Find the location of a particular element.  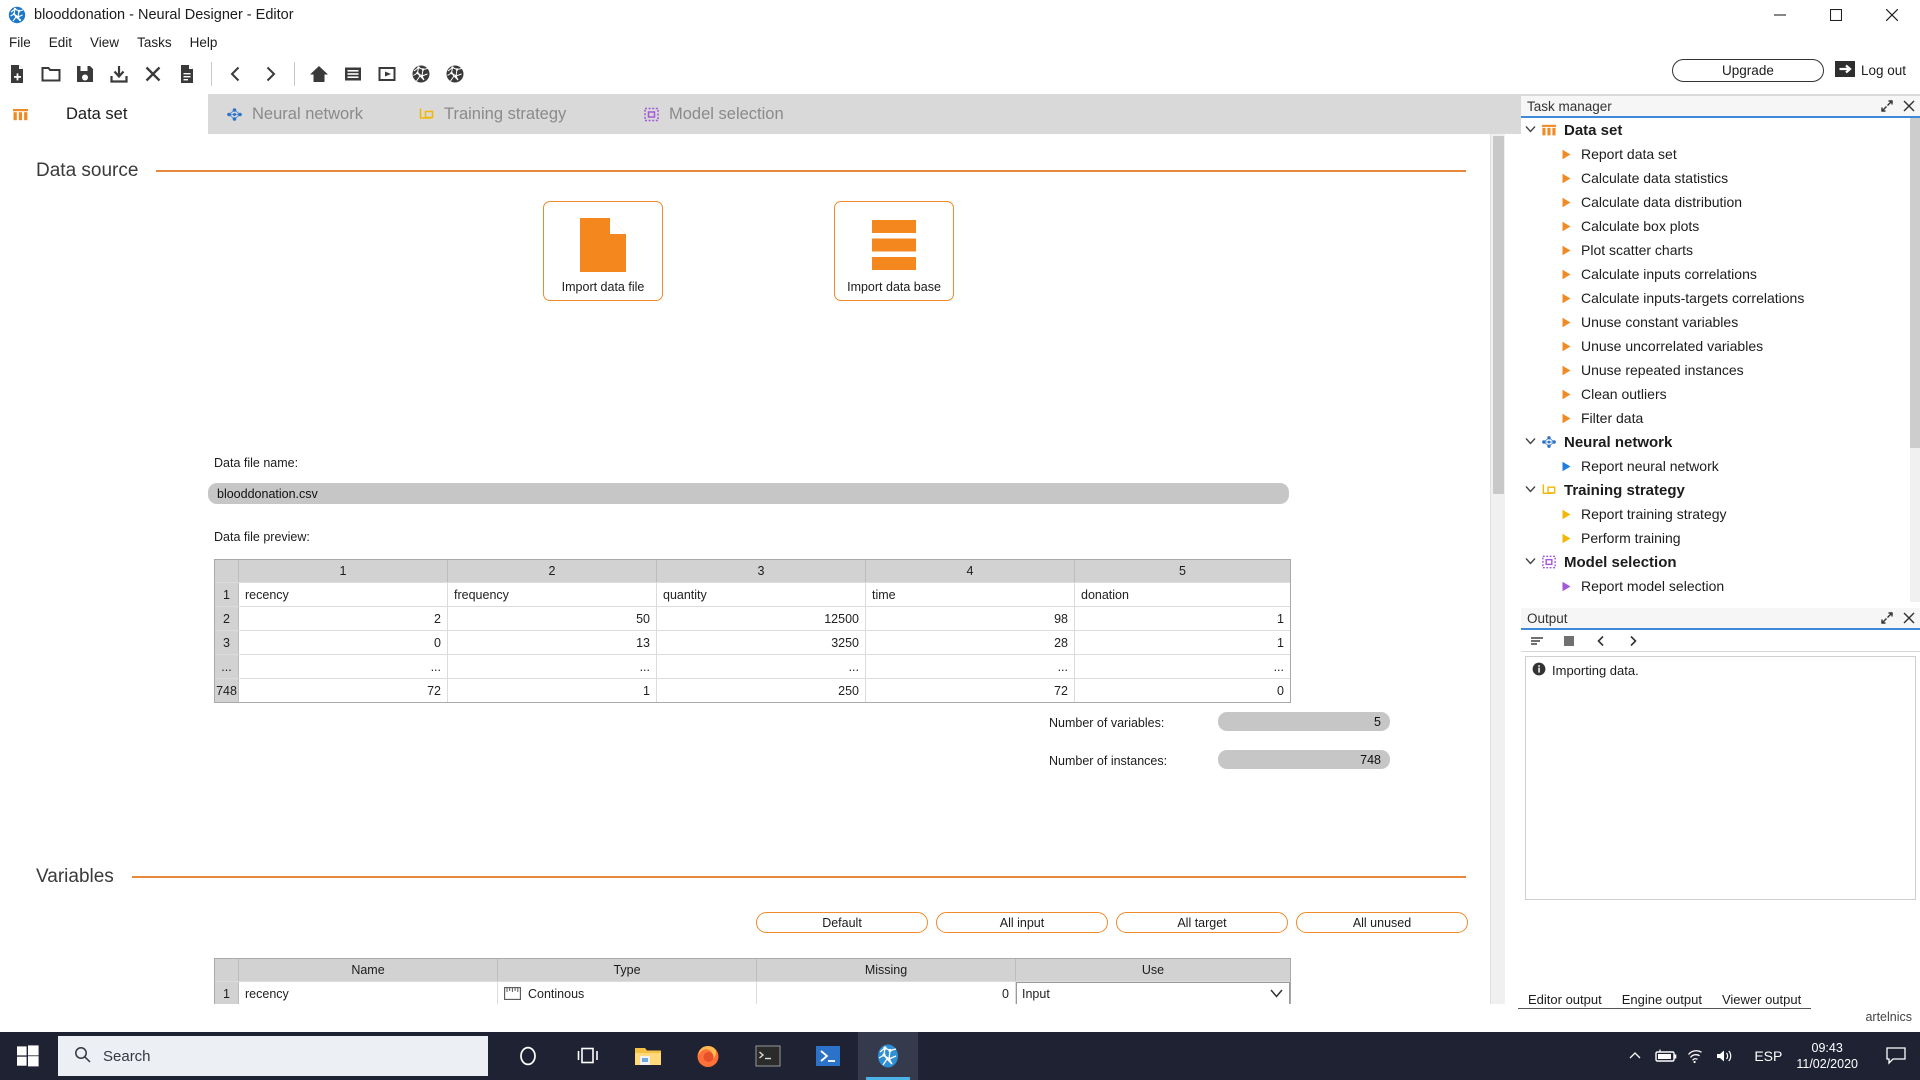

table-cell: time is located at coordinates (970, 594).